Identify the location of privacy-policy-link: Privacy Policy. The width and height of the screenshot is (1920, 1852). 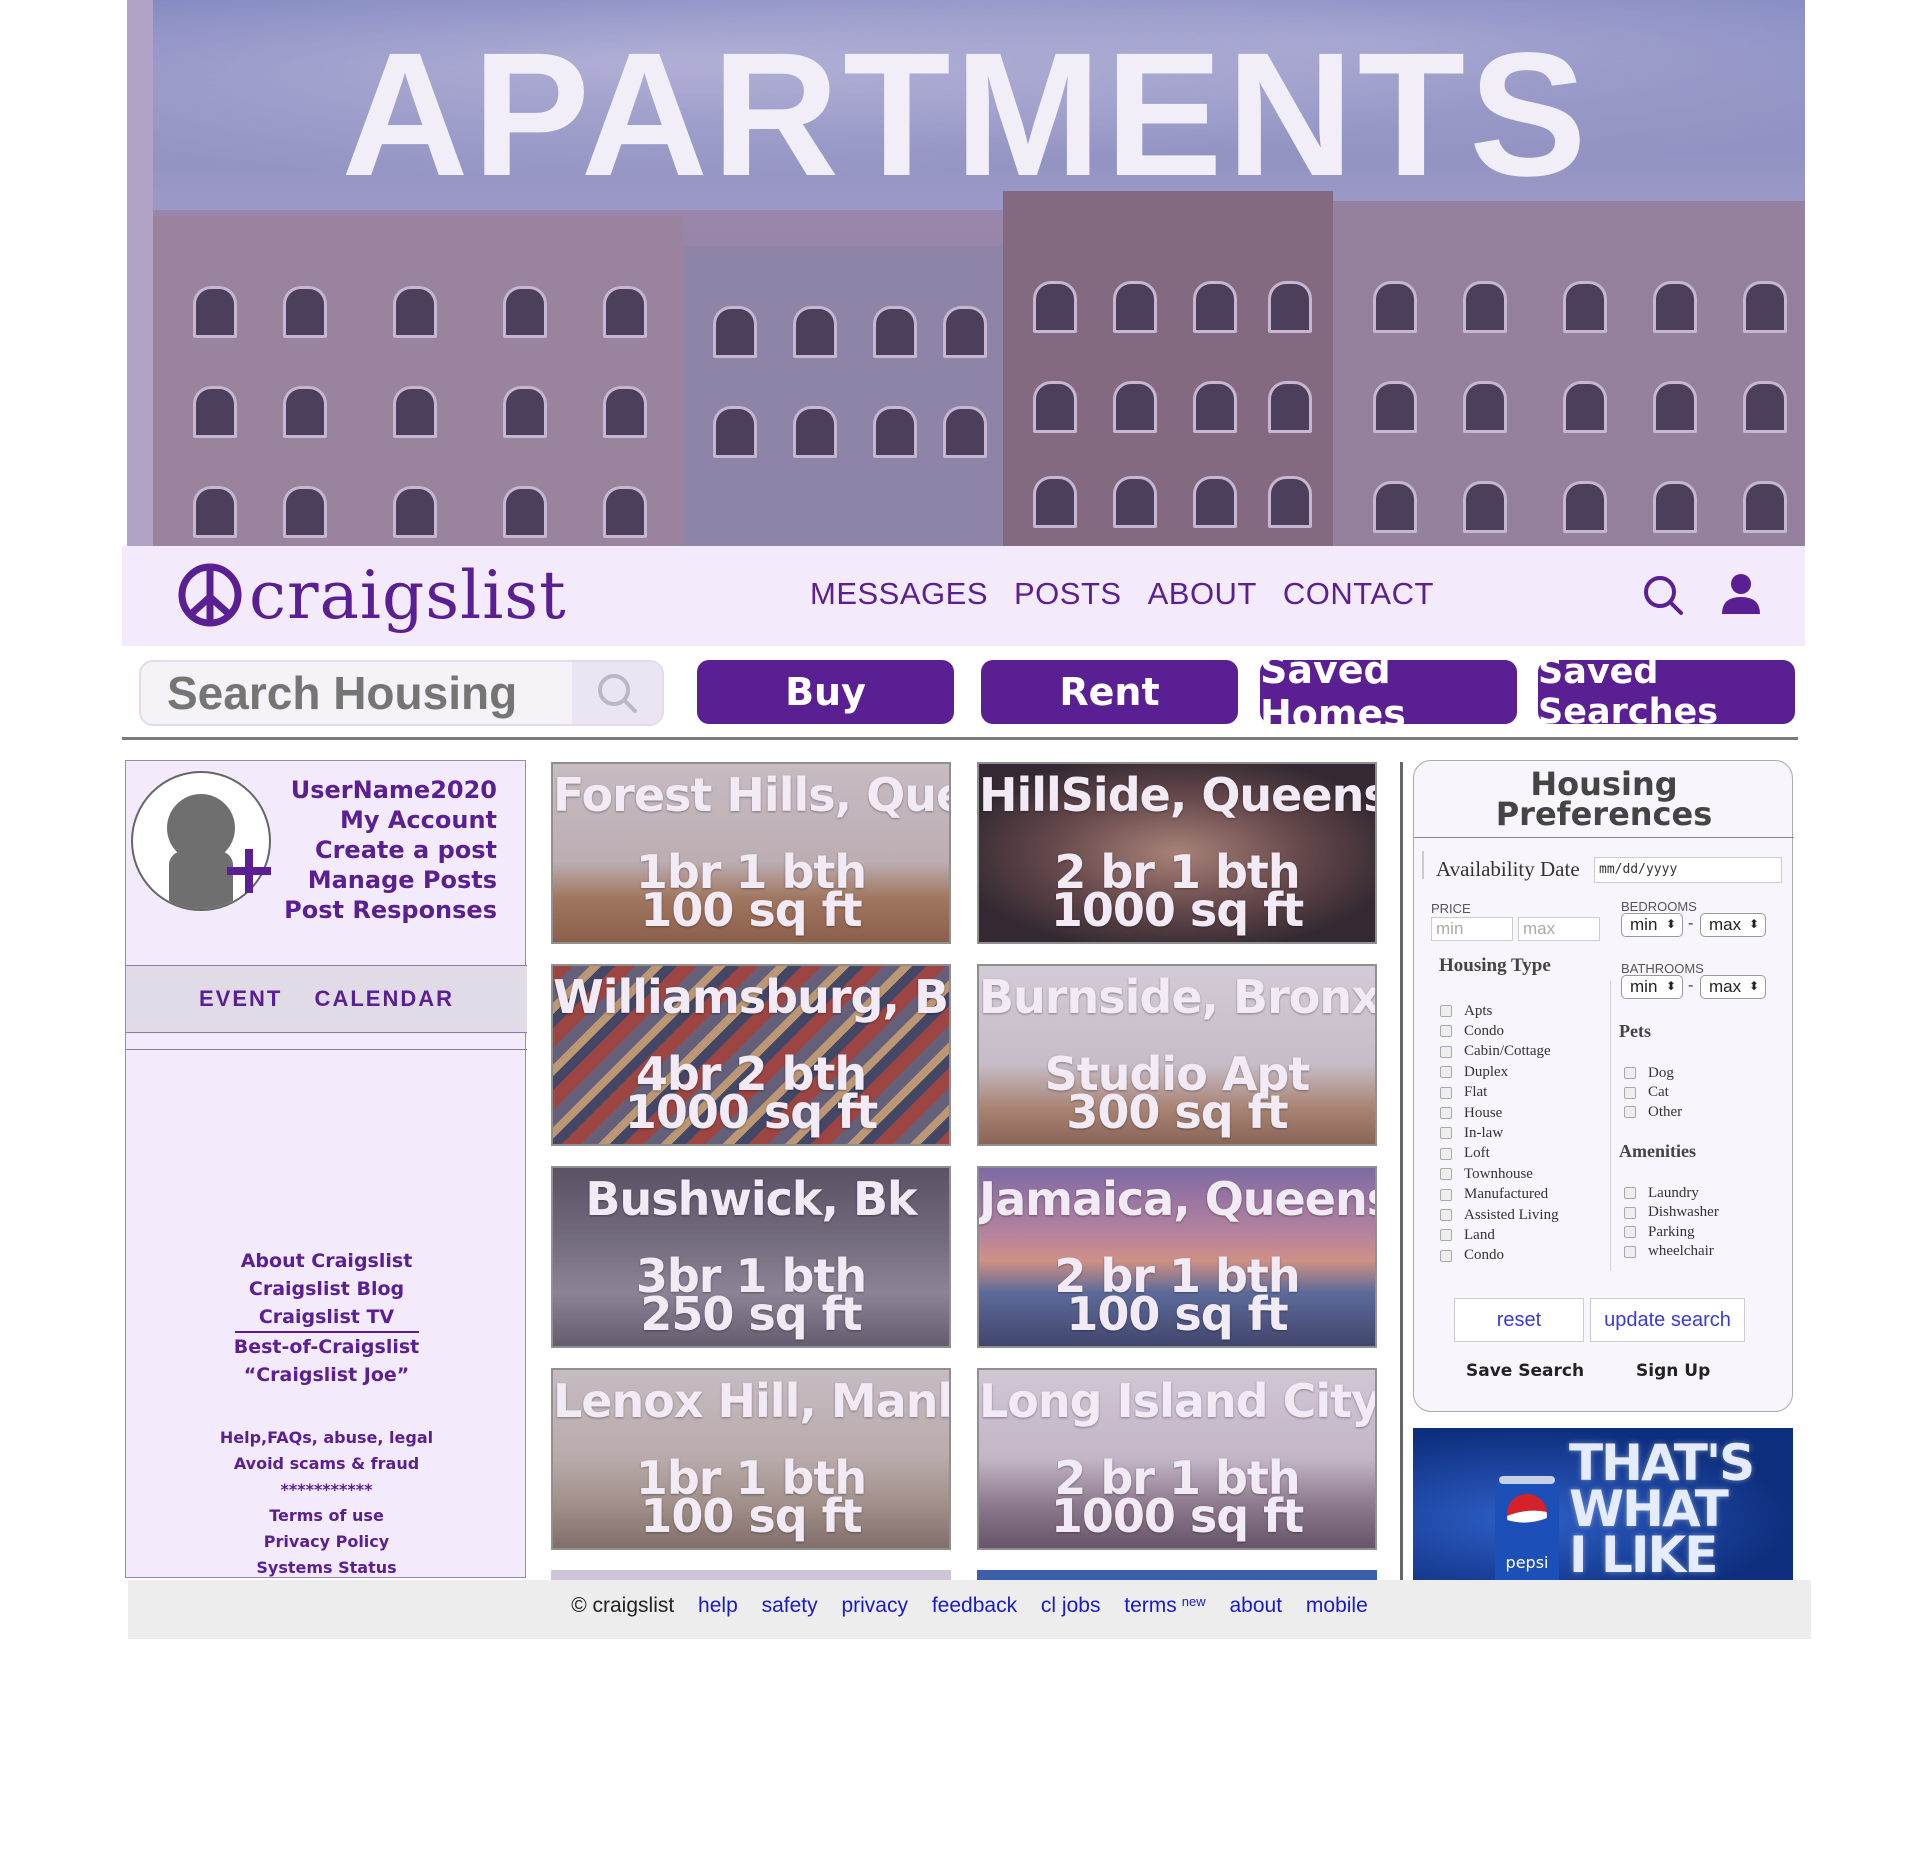
(326, 1542).